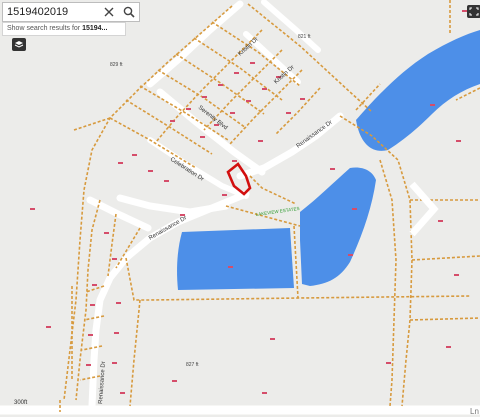  I want to click on expand-icon, so click(474, 11).